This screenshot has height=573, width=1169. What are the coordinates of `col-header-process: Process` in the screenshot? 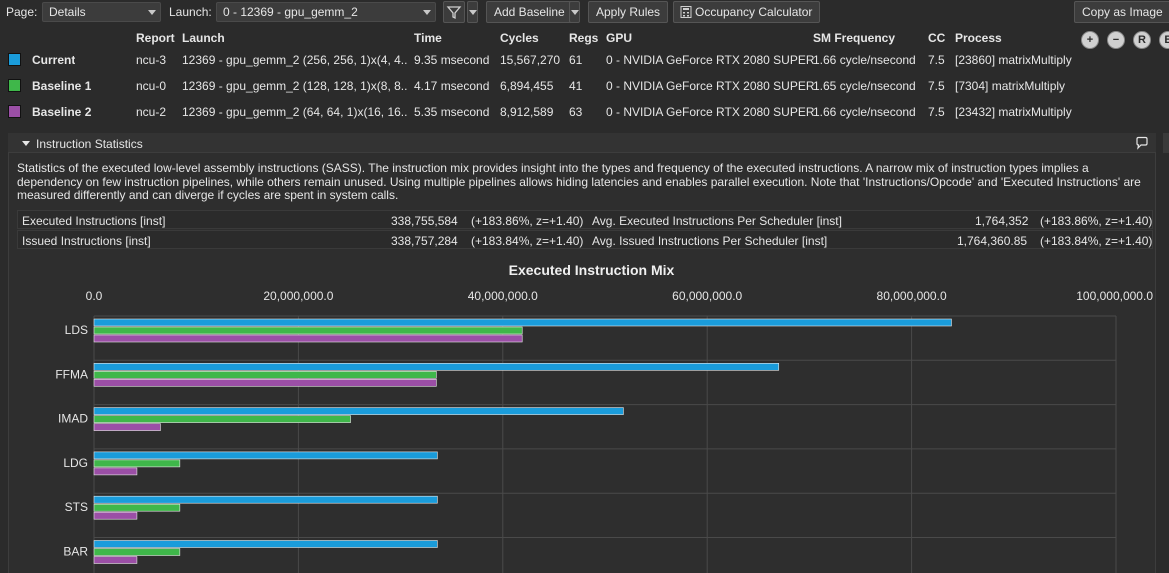 It's located at (978, 38).